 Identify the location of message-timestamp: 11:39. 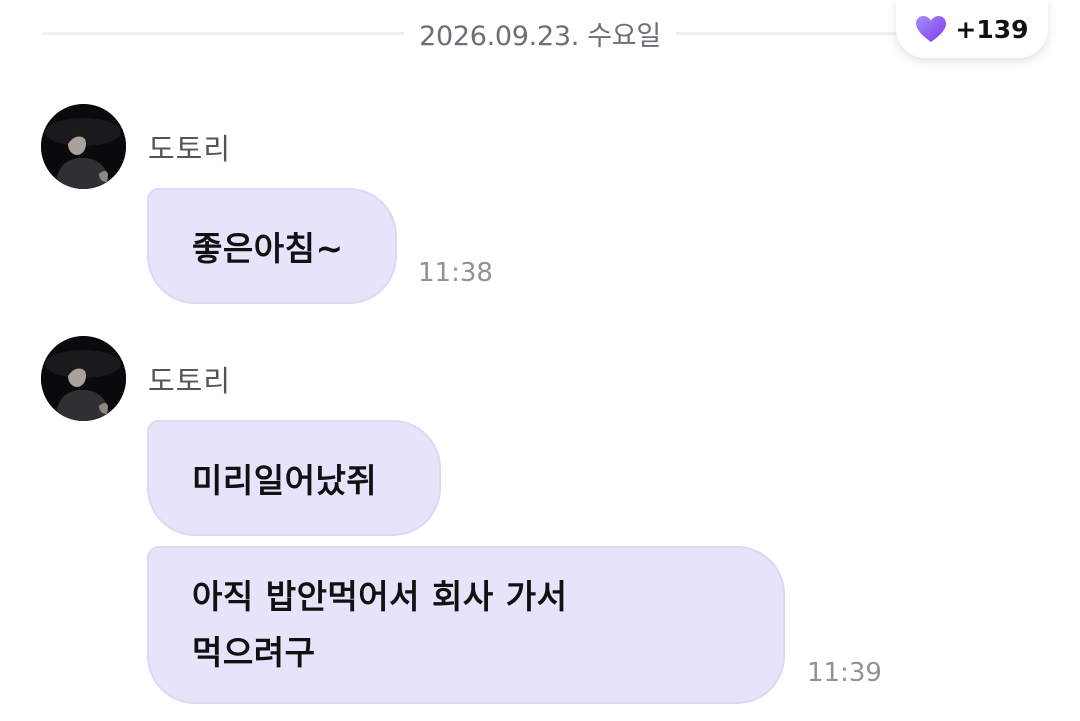
(844, 673).